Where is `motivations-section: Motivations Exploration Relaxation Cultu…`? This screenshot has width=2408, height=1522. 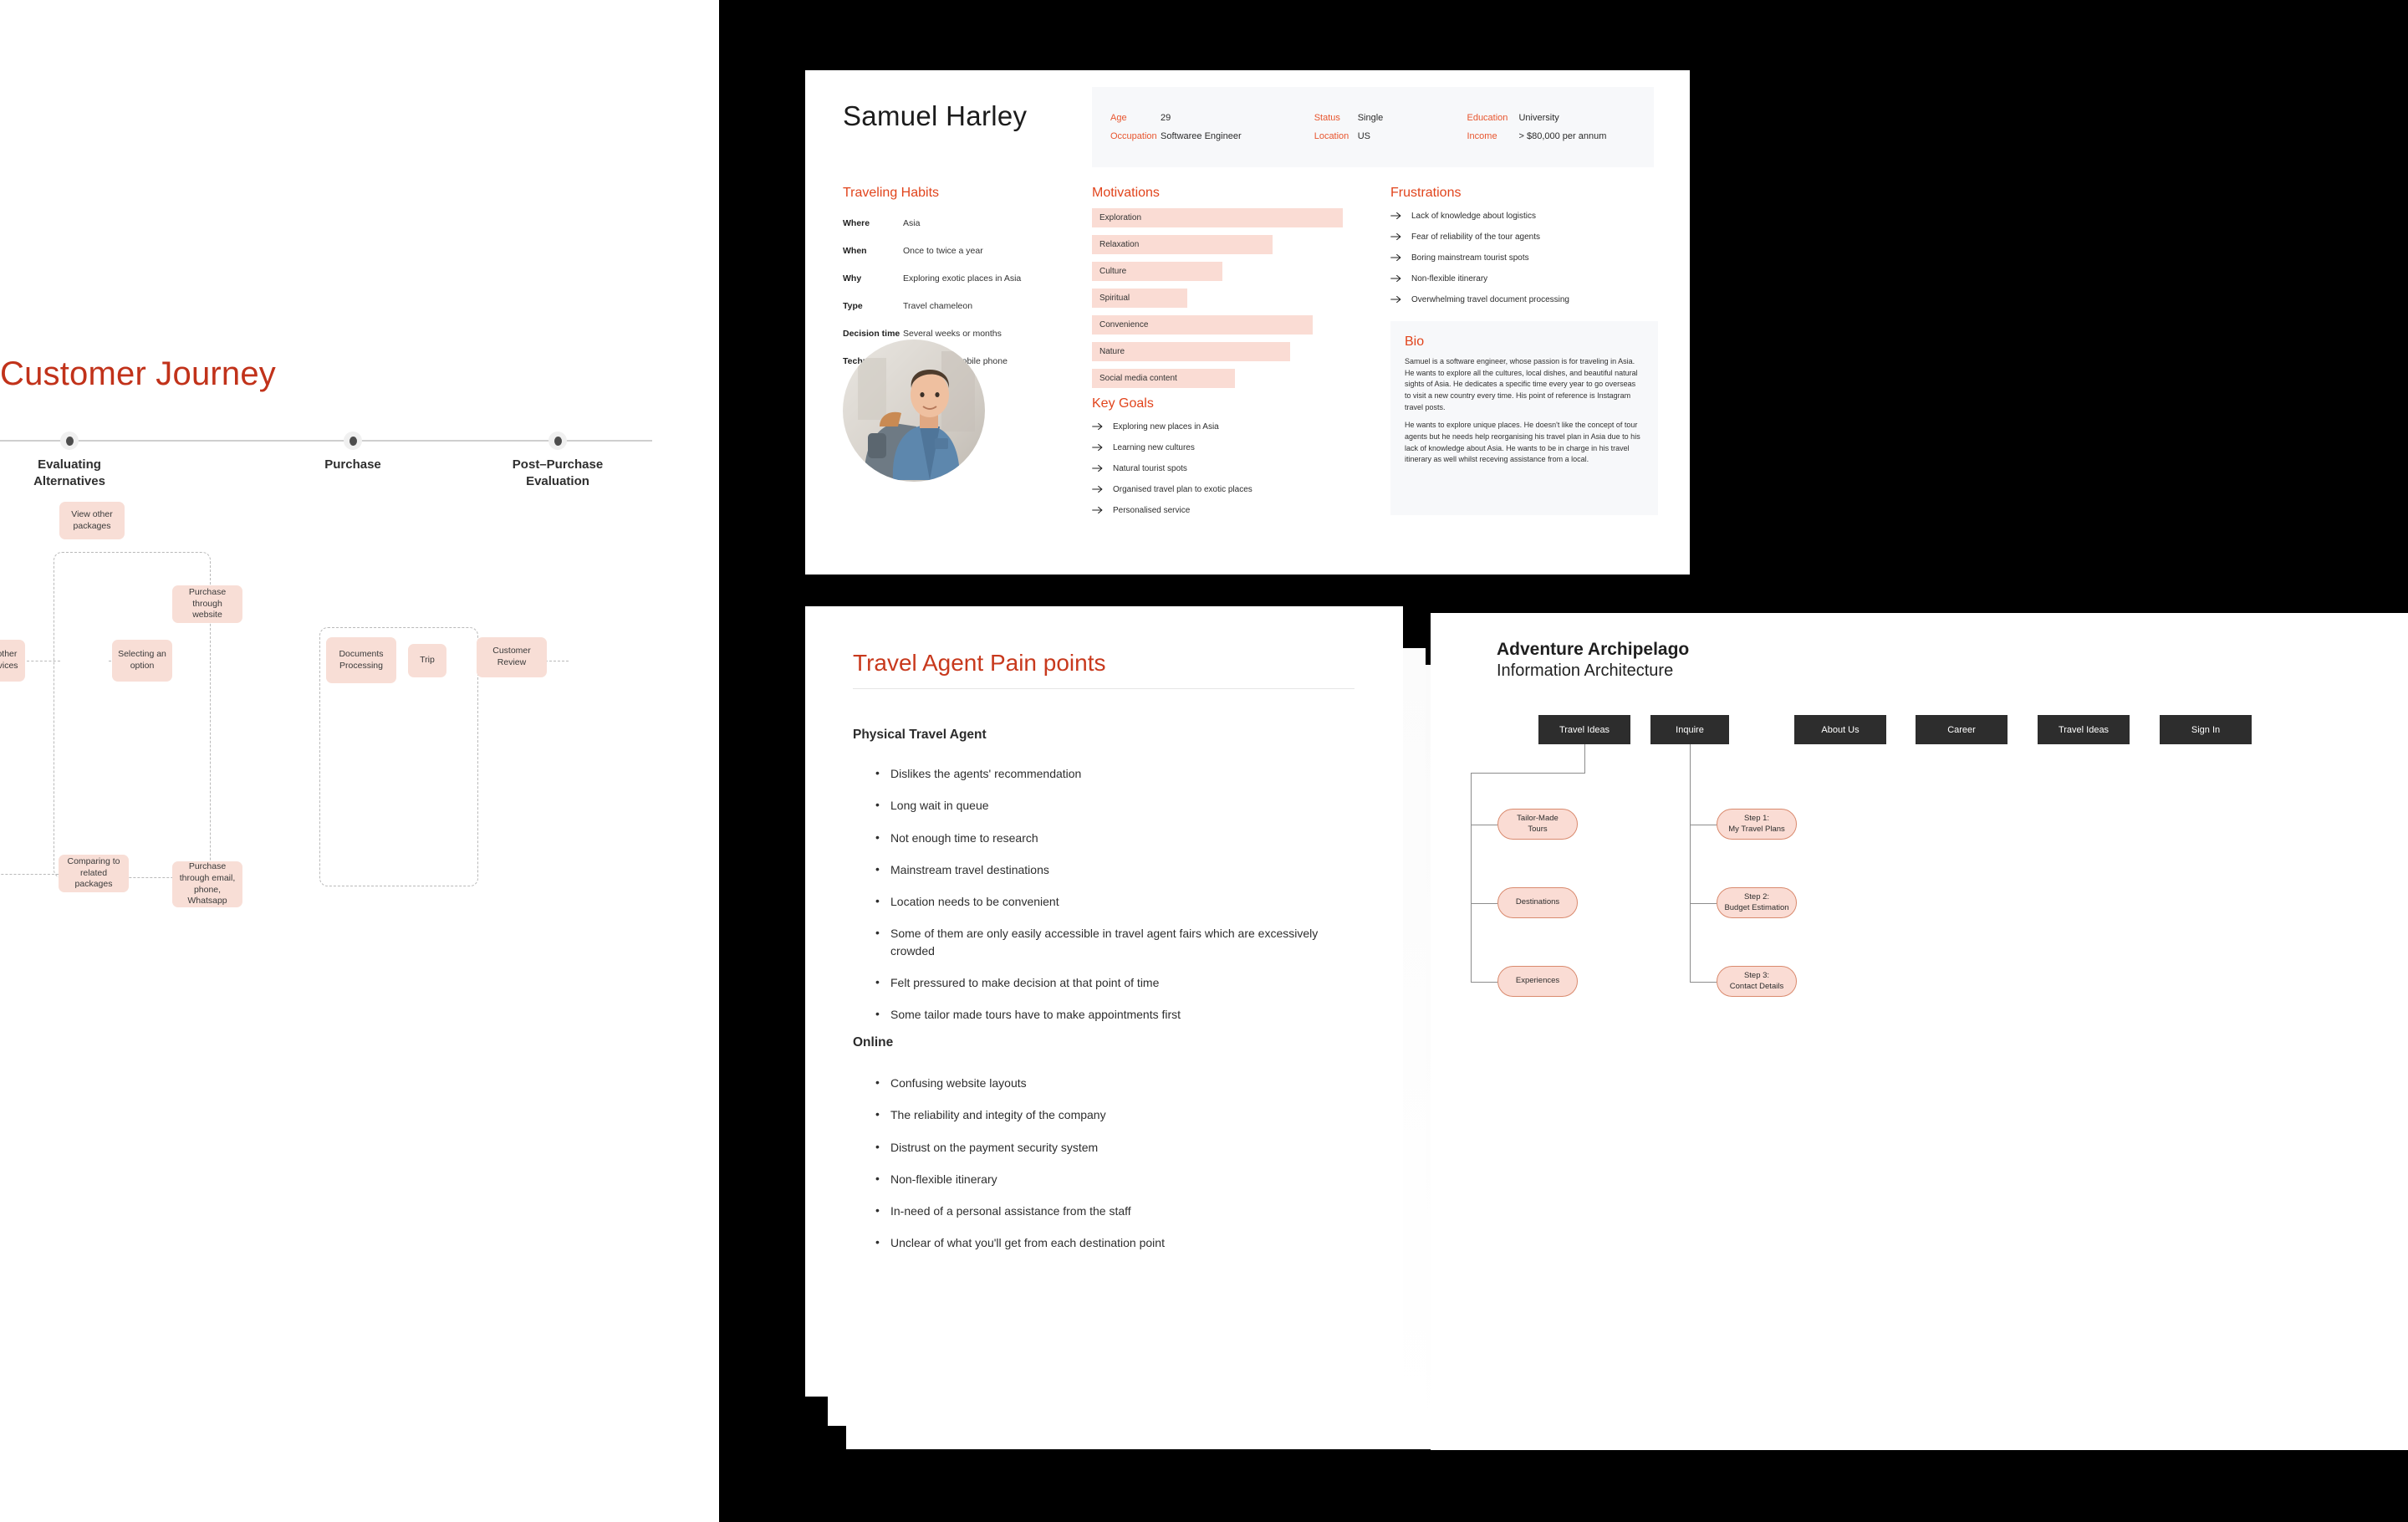 motivations-section: Motivations Exploration Relaxation Cultu… is located at coordinates (1217, 287).